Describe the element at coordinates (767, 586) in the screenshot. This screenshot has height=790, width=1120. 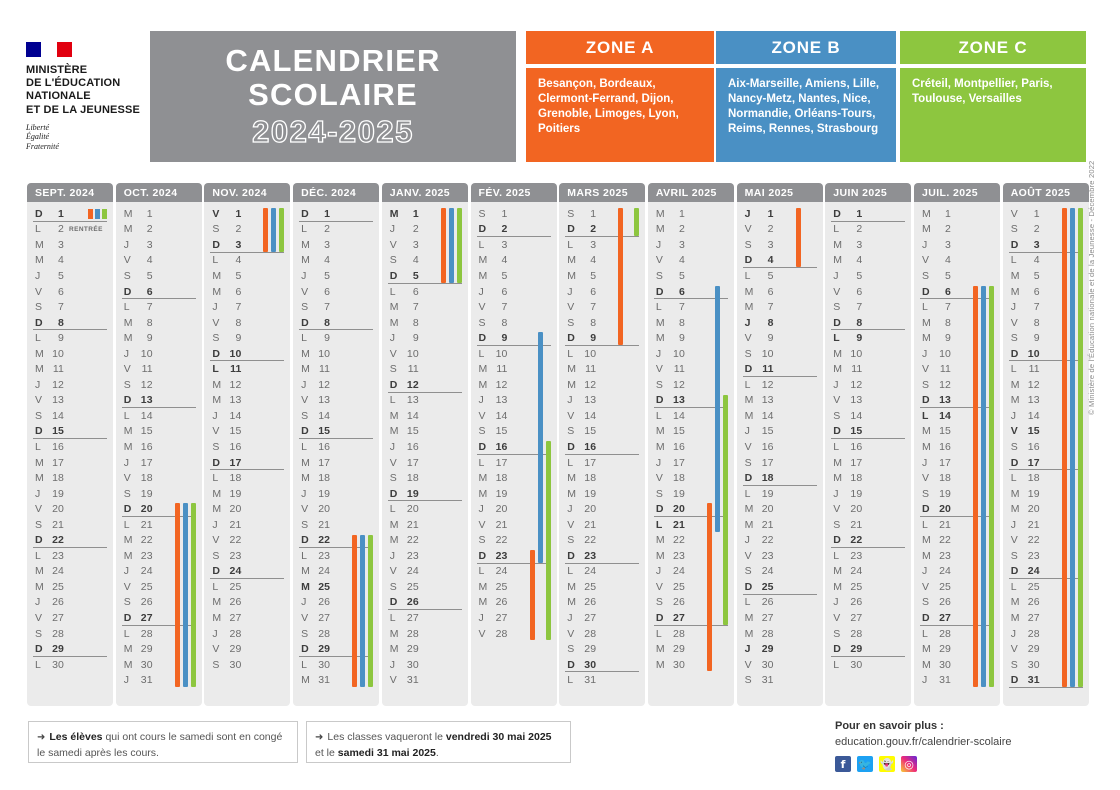
I see `day-number: 25` at that location.